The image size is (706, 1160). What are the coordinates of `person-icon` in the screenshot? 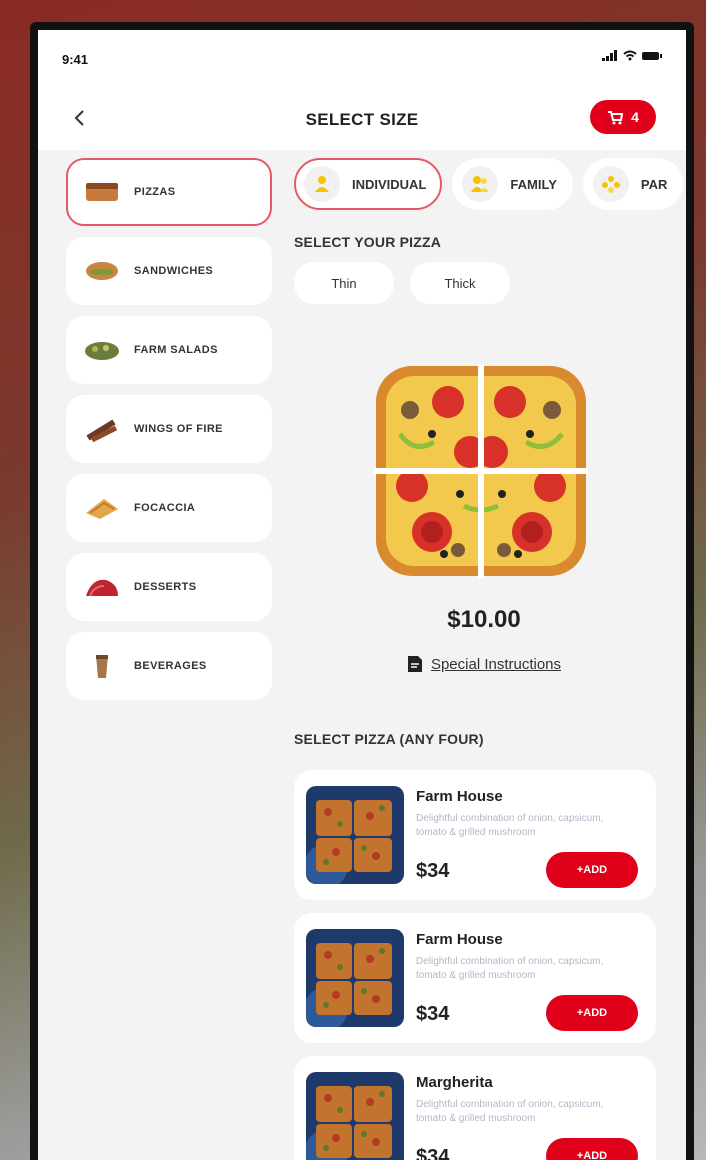 It's located at (322, 184).